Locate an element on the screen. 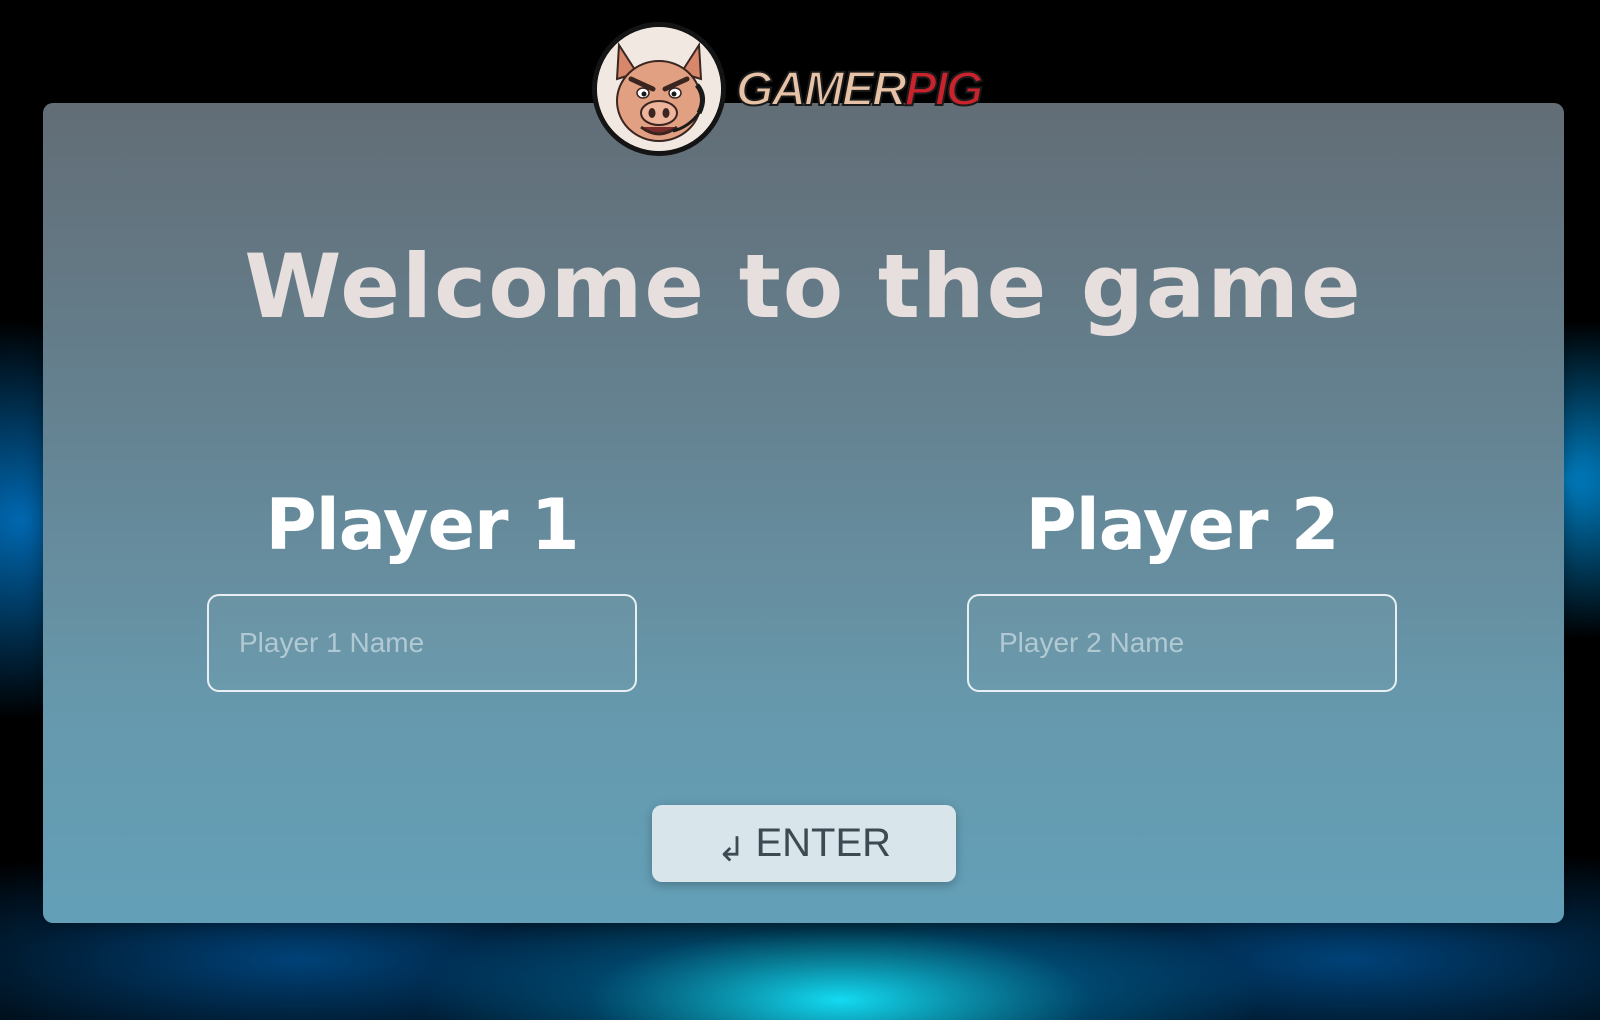 Image resolution: width=1600 pixels, height=1020 pixels. player-2-label: Player 2 is located at coordinates (1182, 525).